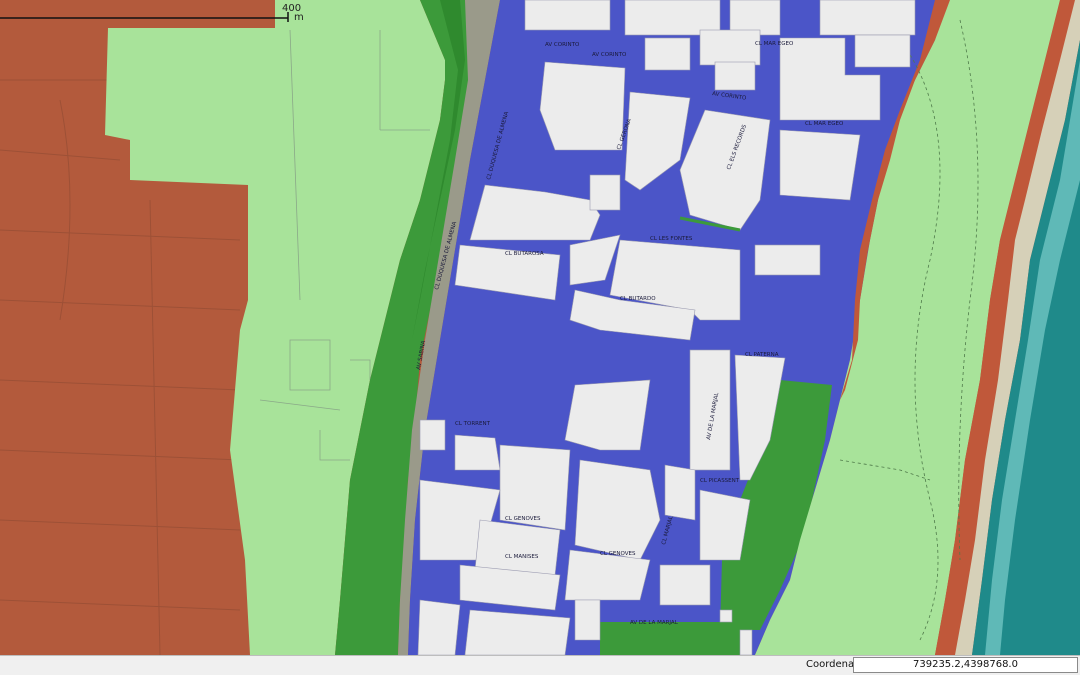 The image size is (1080, 675). Describe the element at coordinates (540, 665) in the screenshot. I see `status-bar: Coordenada 739235.2,4398768.0` at that location.